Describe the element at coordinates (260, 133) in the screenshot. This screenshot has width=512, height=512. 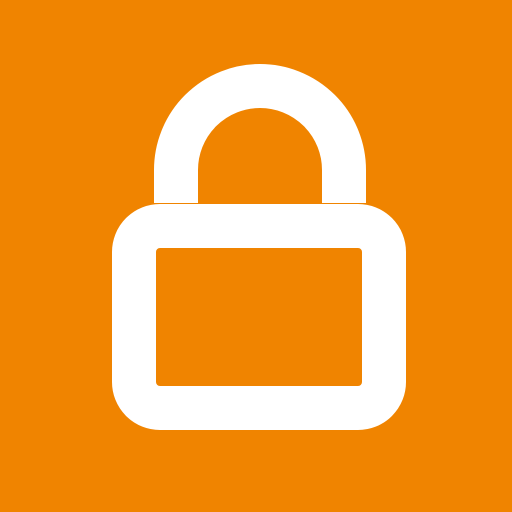
I see `lock-shackle` at that location.